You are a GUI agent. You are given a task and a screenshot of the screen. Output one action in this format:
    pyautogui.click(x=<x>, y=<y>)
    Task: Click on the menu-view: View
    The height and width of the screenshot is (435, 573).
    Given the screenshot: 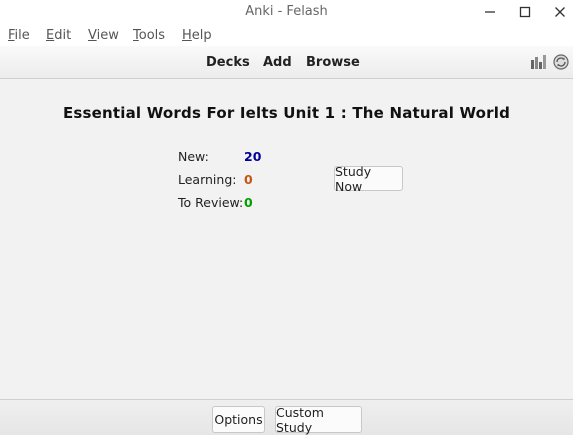 What is the action you would take?
    pyautogui.click(x=103, y=35)
    